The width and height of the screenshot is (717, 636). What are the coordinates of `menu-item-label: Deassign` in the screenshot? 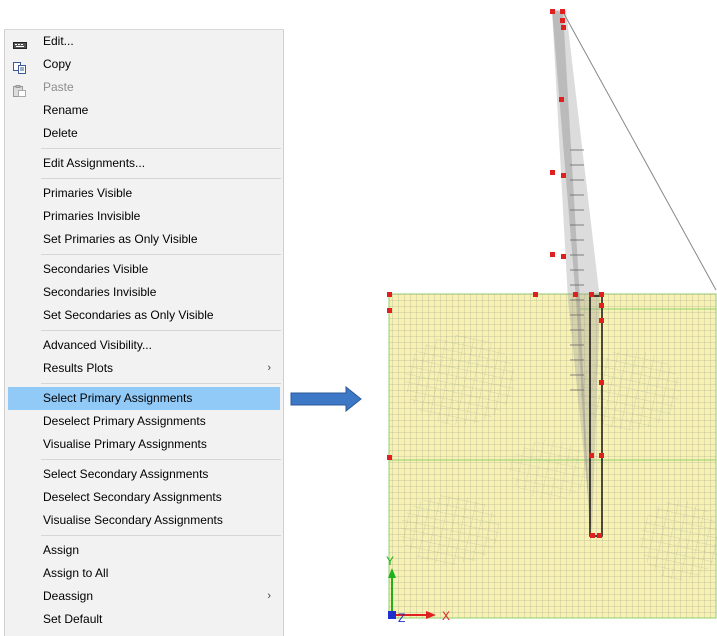 It's located at (68, 596).